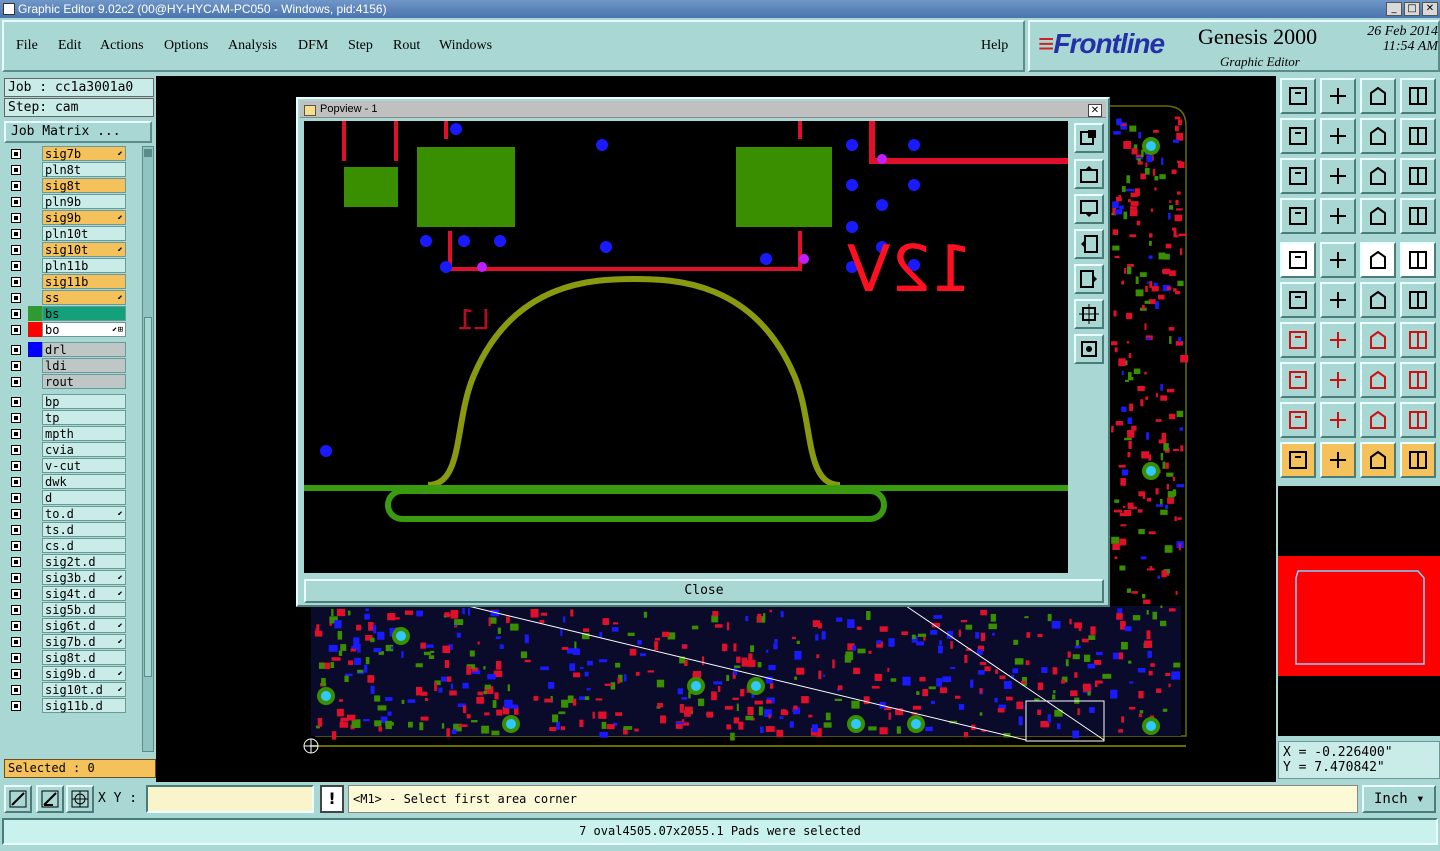 The width and height of the screenshot is (1440, 851). I want to click on layer-name: sig9b.d ⬋, so click(84, 673).